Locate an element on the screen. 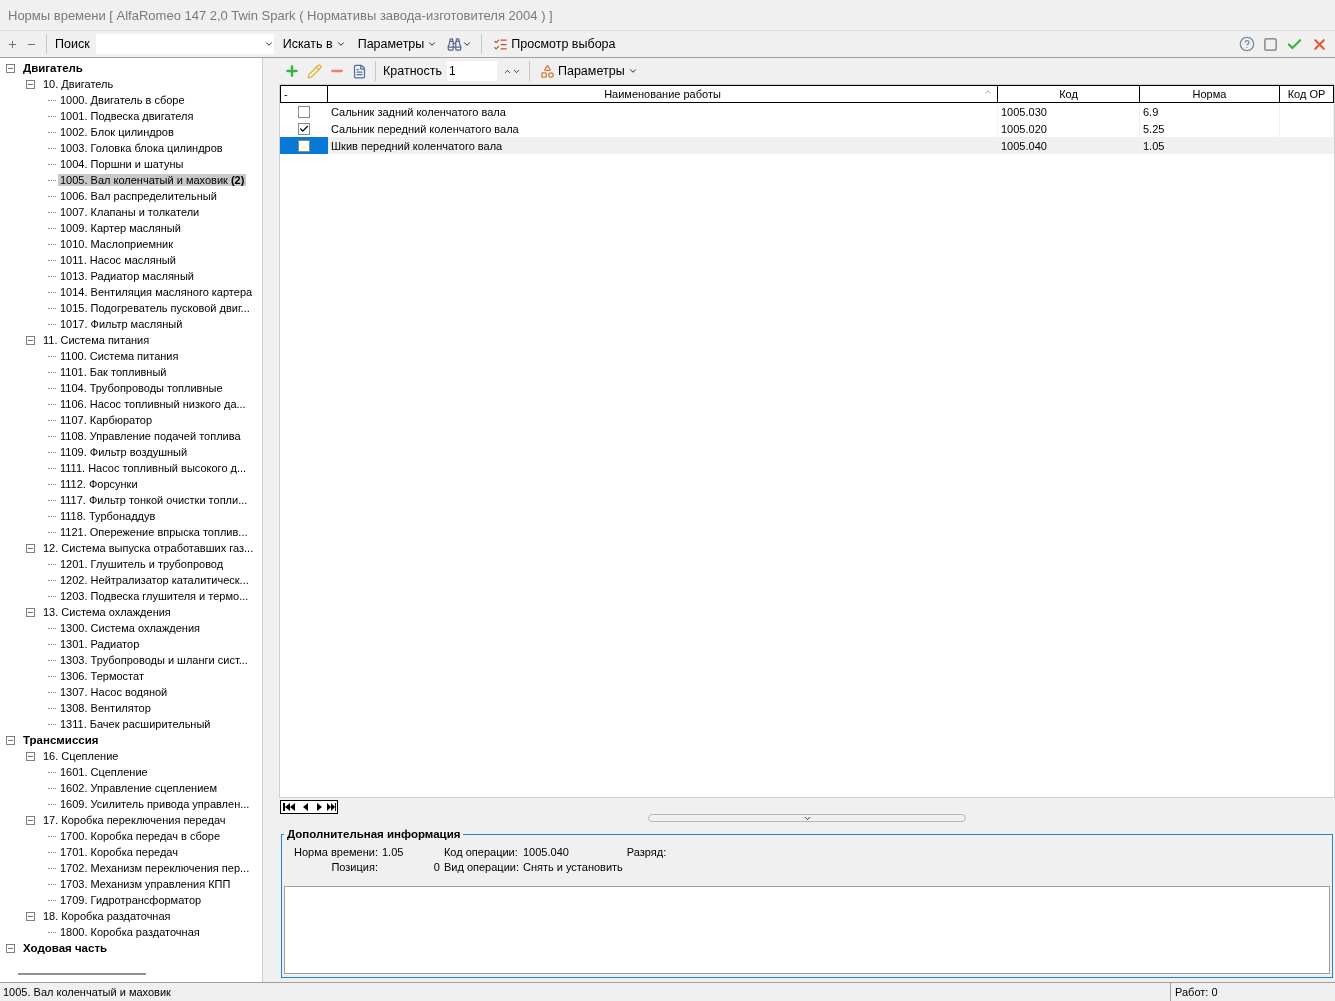 Image resolution: width=1335 pixels, height=1001 pixels. tree-item: 1011. Насос масляный is located at coordinates (118, 260).